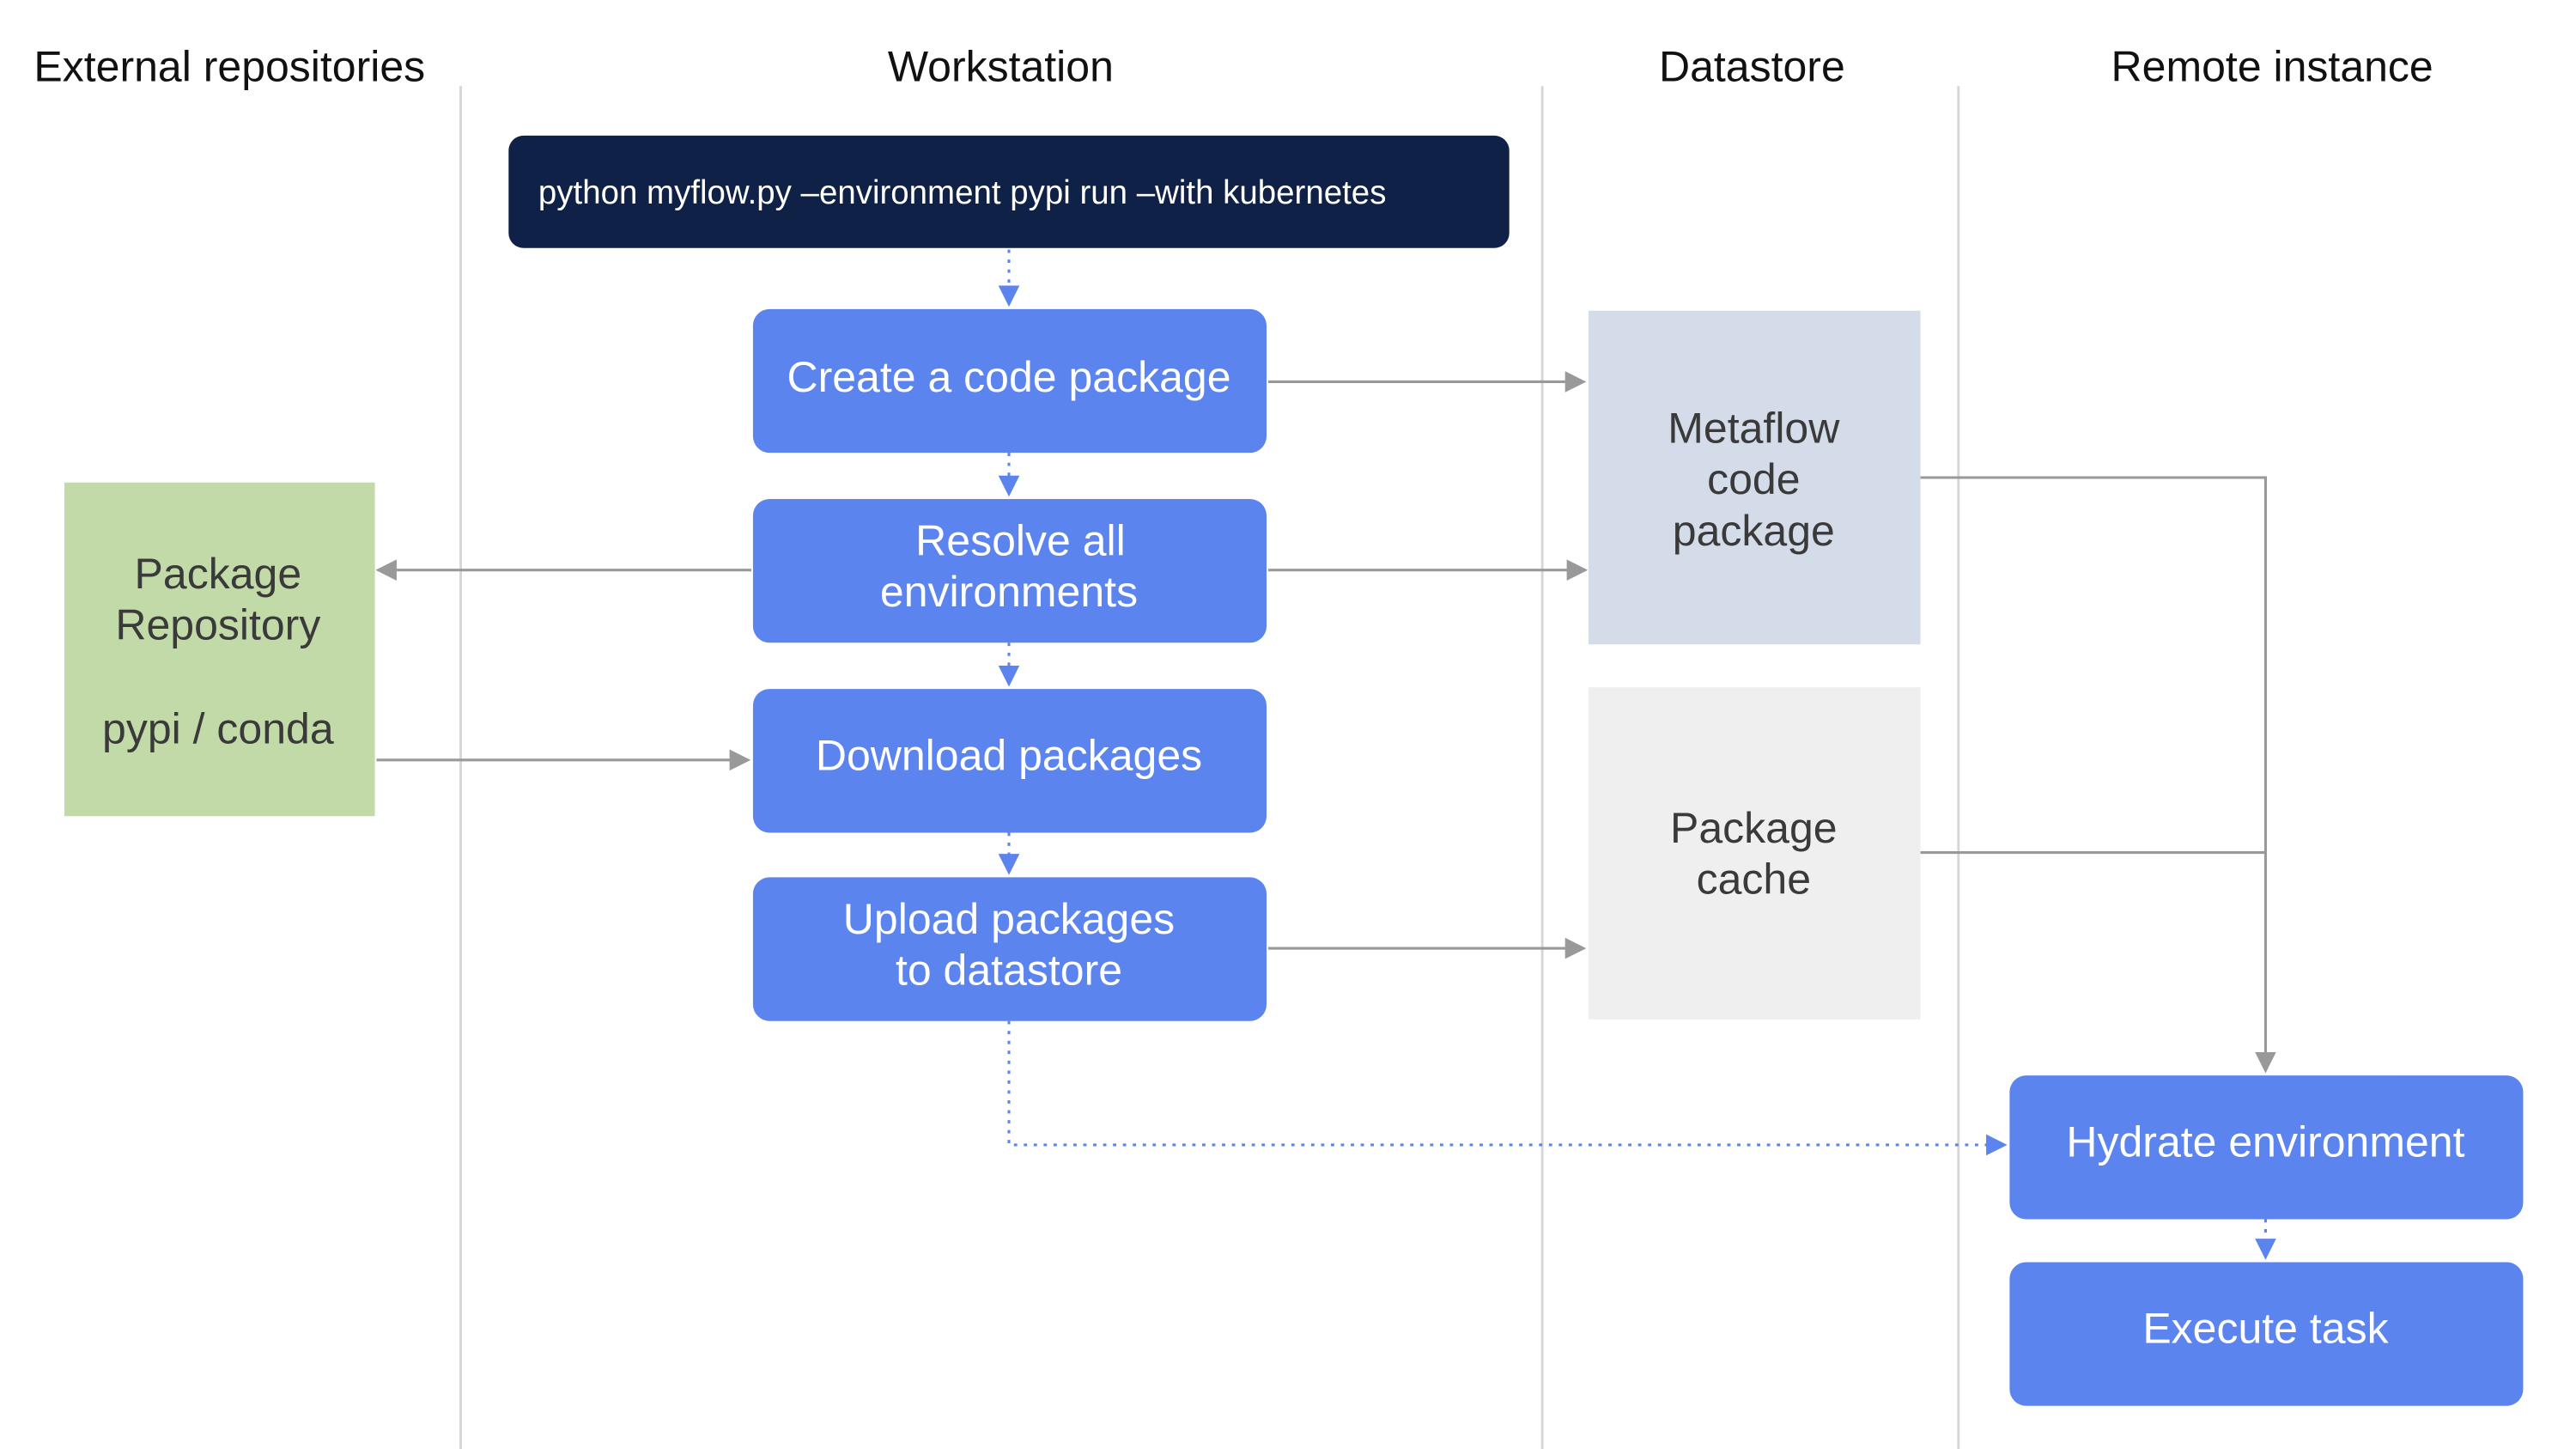 The height and width of the screenshot is (1449, 2576). I want to click on step-upload-packages: Upload packages to datastore, so click(1009, 949).